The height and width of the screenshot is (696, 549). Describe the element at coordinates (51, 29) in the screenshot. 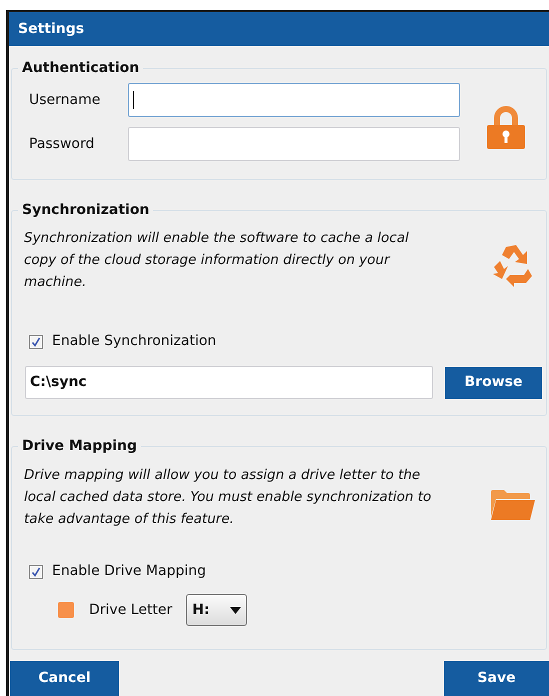

I see `window-title: Settings` at that location.